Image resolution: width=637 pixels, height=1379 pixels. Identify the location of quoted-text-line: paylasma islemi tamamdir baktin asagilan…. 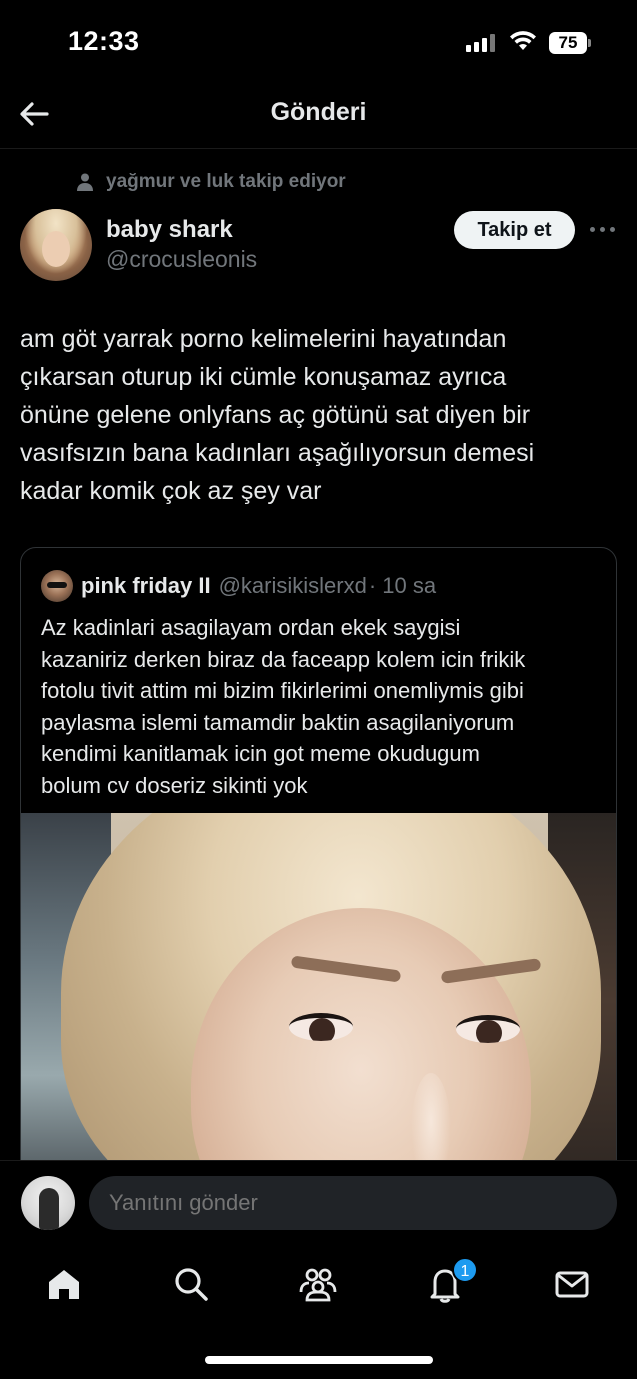
(278, 722).